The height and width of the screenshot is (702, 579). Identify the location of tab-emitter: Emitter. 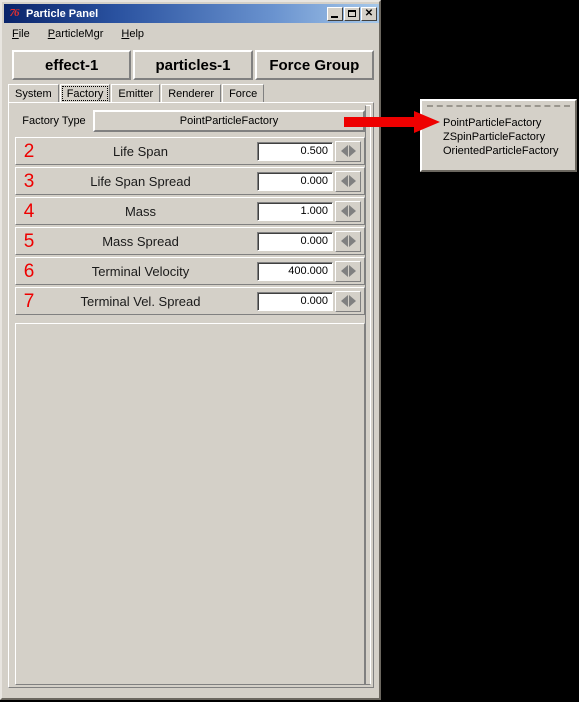
(136, 93).